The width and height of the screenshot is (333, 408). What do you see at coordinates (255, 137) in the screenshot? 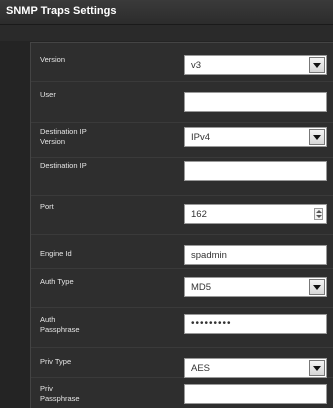
I see `dest-ip-version-select: IPv4` at bounding box center [255, 137].